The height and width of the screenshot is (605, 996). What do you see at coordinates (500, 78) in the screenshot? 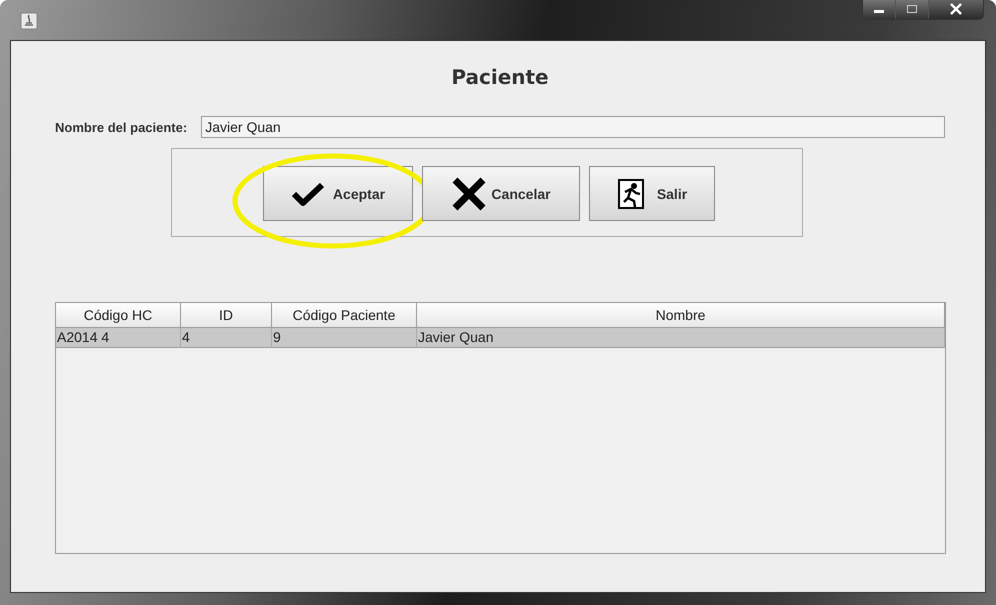
I see `dialog-title: Paciente` at bounding box center [500, 78].